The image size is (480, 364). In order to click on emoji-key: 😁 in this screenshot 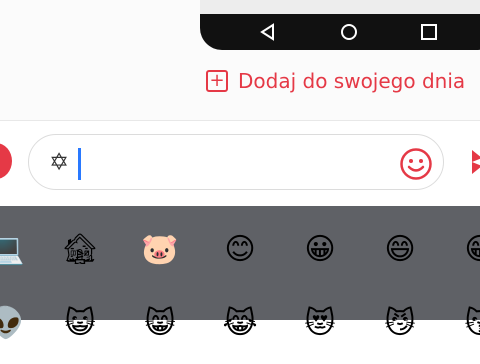, I will do `click(470, 250)`.